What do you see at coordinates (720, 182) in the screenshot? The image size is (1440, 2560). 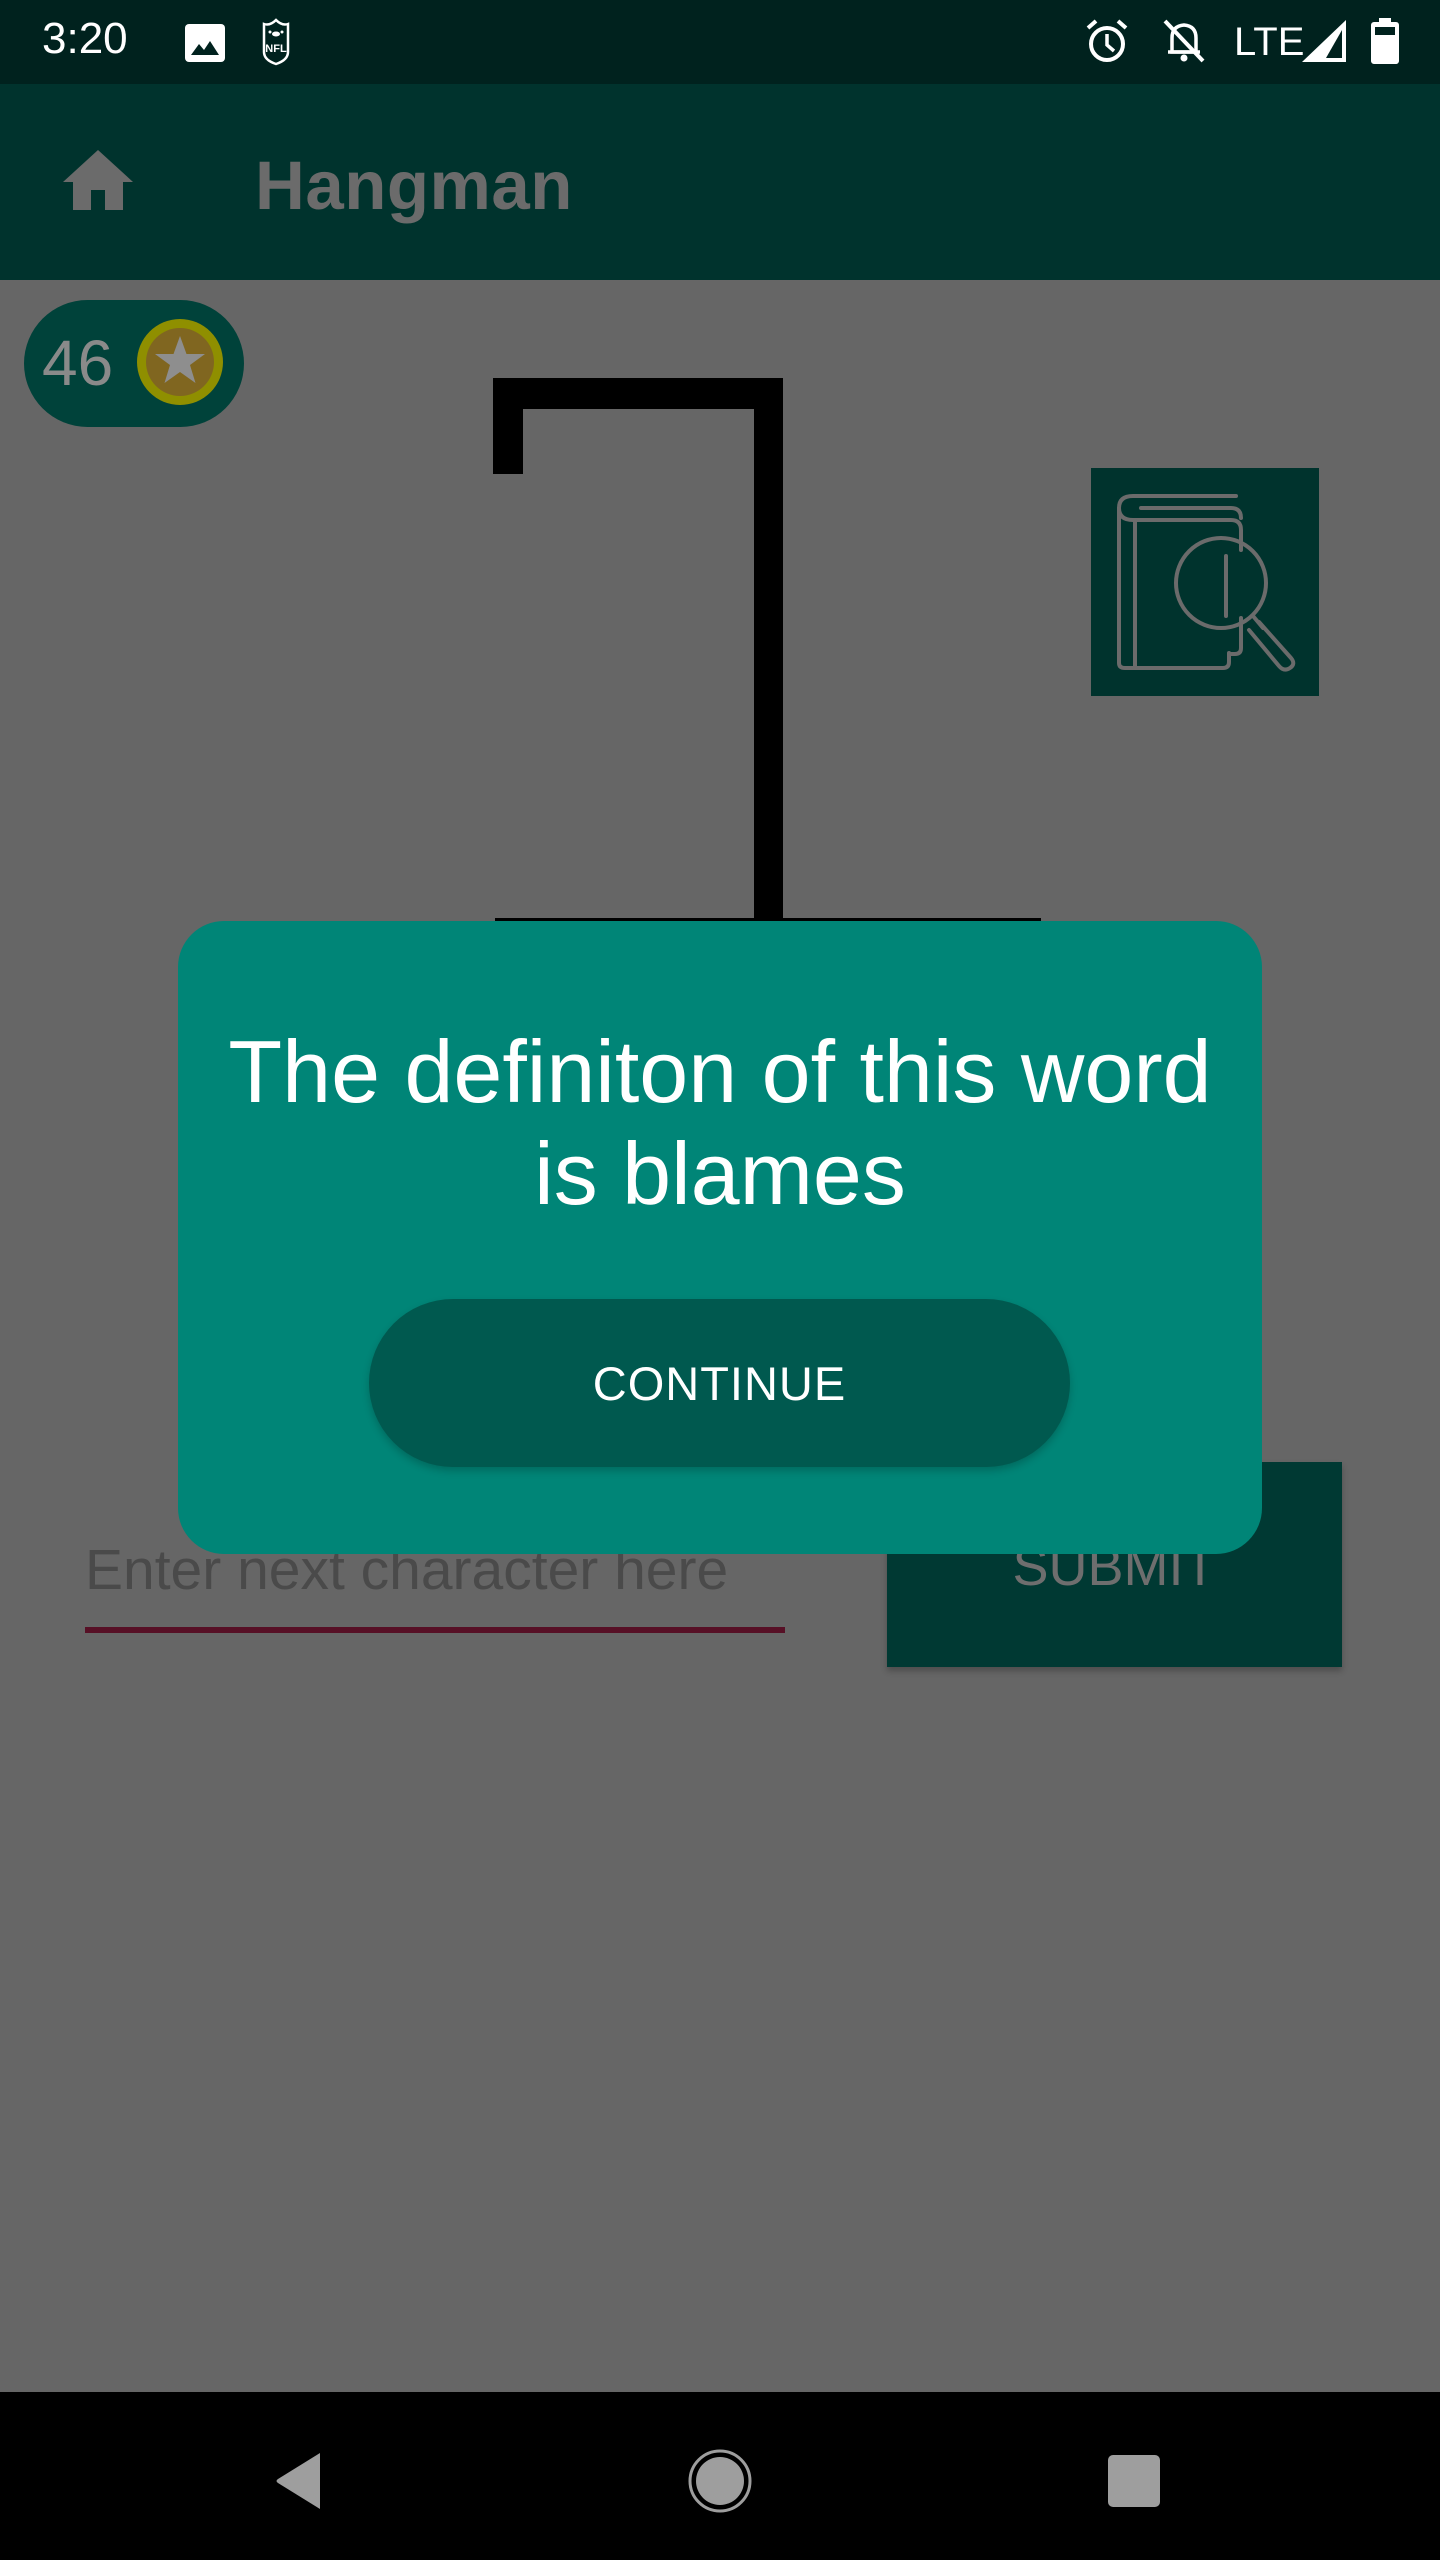 I see `app-bar` at bounding box center [720, 182].